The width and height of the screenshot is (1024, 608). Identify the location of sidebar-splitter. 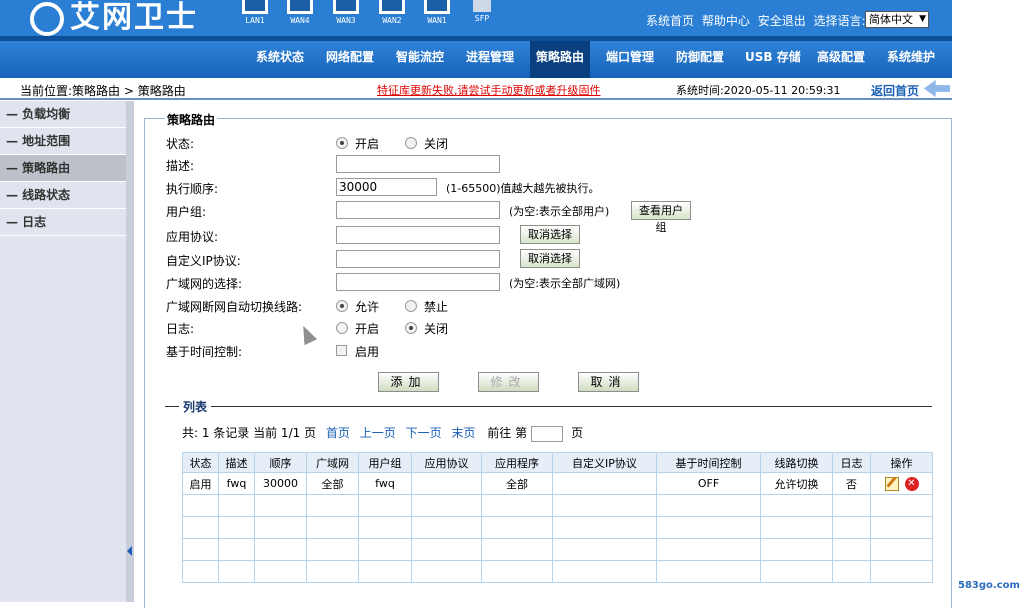
(130, 351).